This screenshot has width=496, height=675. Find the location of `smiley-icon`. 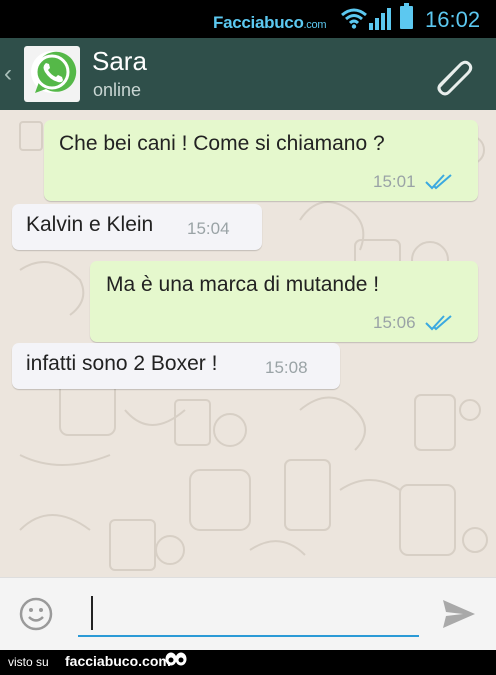

smiley-icon is located at coordinates (36, 614).